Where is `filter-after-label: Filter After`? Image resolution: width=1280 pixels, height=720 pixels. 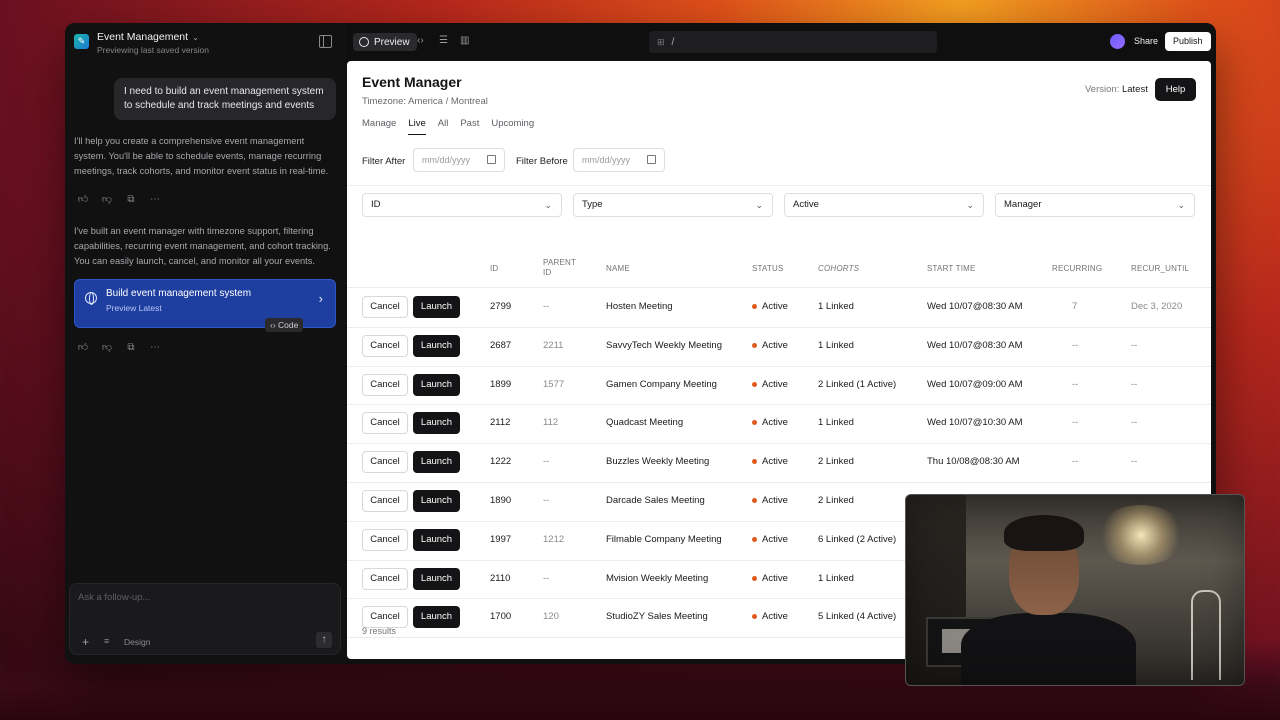 filter-after-label: Filter After is located at coordinates (384, 161).